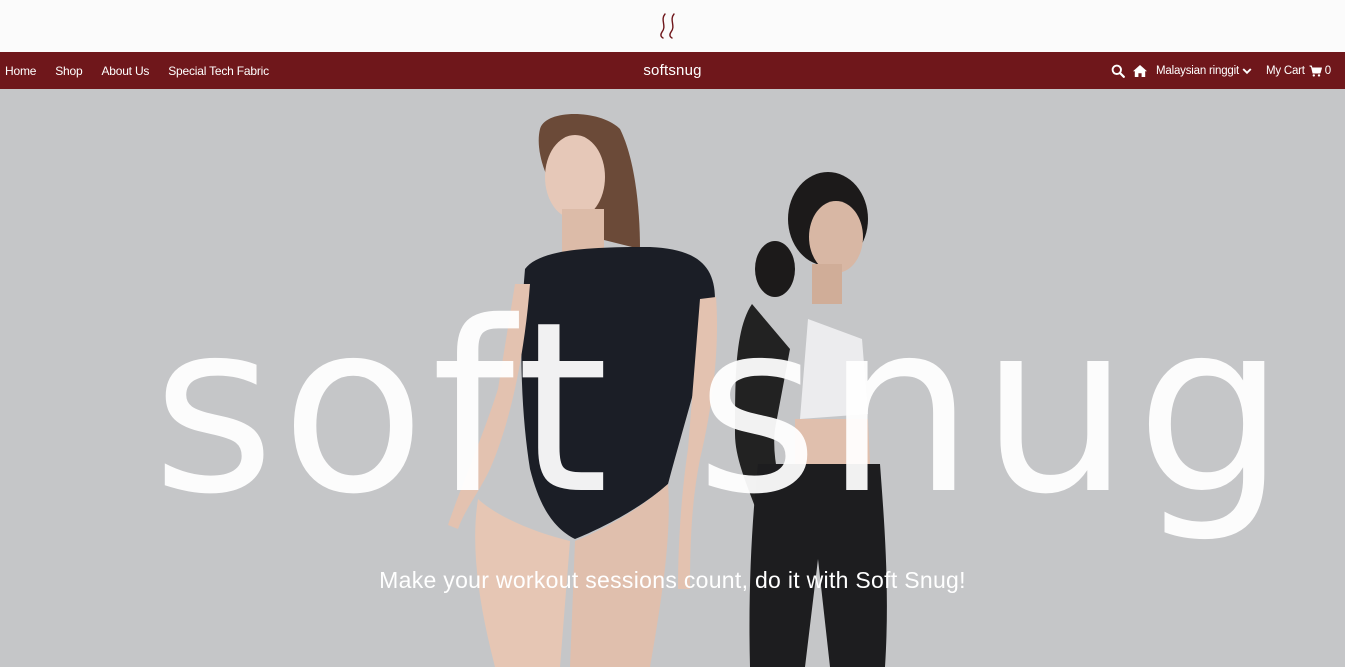 The image size is (1345, 667). What do you see at coordinates (1197, 70) in the screenshot?
I see `currency-label: Malaysian ringgit` at bounding box center [1197, 70].